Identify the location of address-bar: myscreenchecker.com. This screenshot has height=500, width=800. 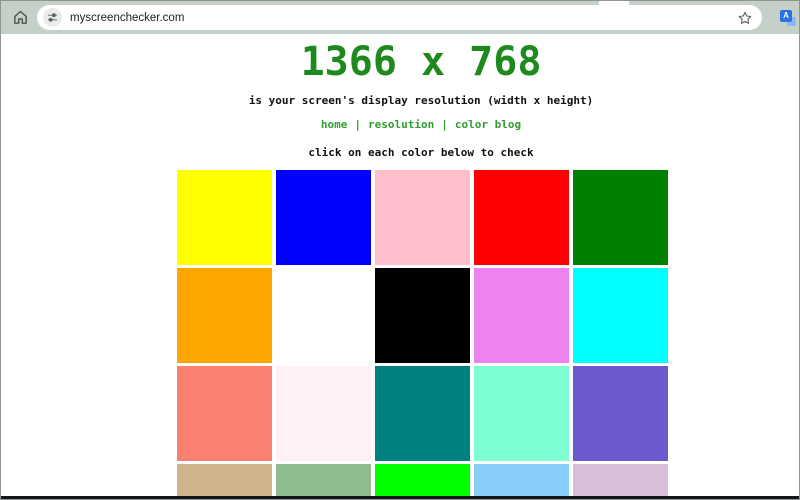
(399, 17).